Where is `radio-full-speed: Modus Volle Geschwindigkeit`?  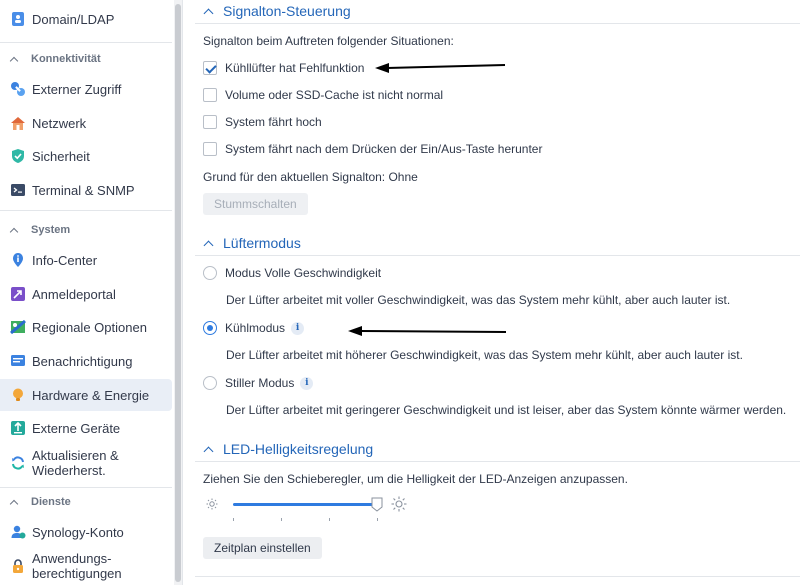
radio-full-speed: Modus Volle Geschwindigkeit is located at coordinates (292, 273).